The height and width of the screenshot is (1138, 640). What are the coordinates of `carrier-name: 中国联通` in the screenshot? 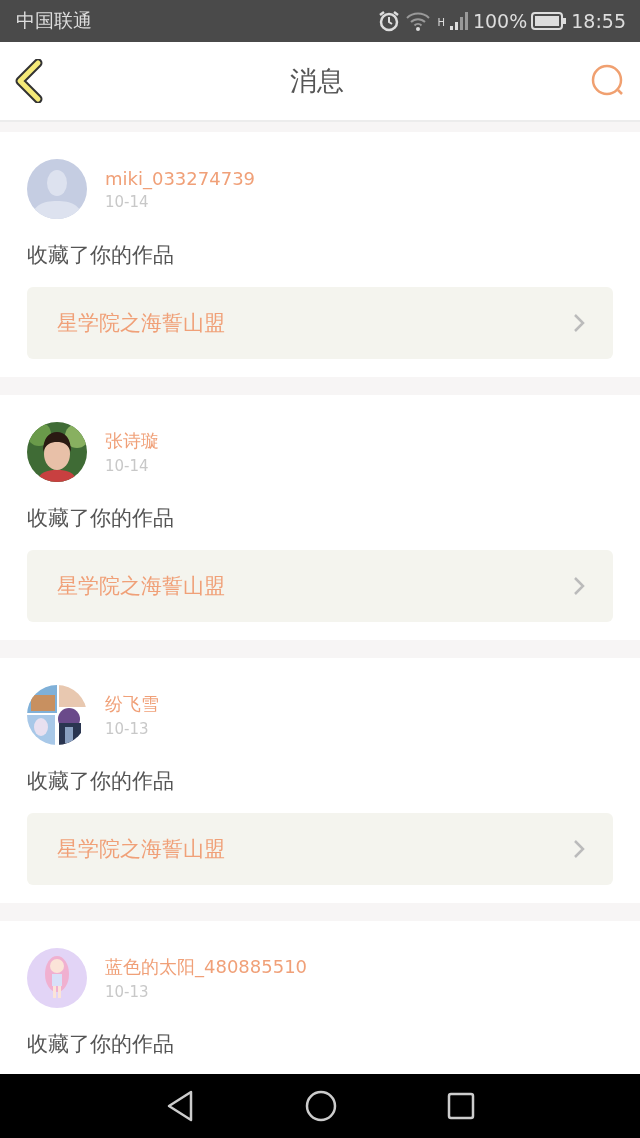 It's located at (54, 20).